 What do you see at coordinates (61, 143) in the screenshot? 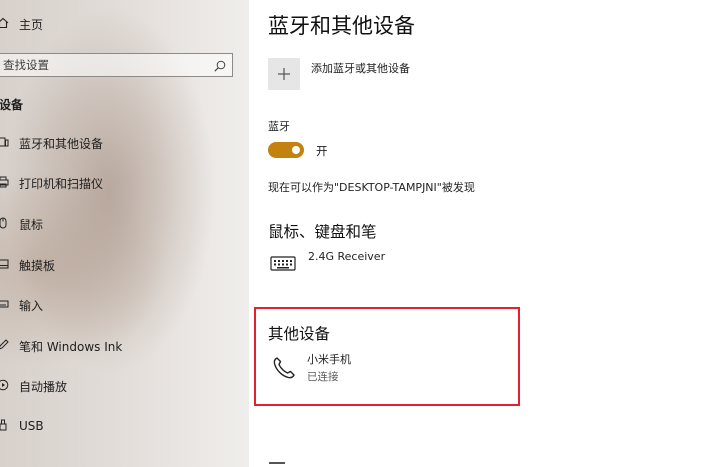
I see `sidebar-item-label: 蓝牙和其他设备` at bounding box center [61, 143].